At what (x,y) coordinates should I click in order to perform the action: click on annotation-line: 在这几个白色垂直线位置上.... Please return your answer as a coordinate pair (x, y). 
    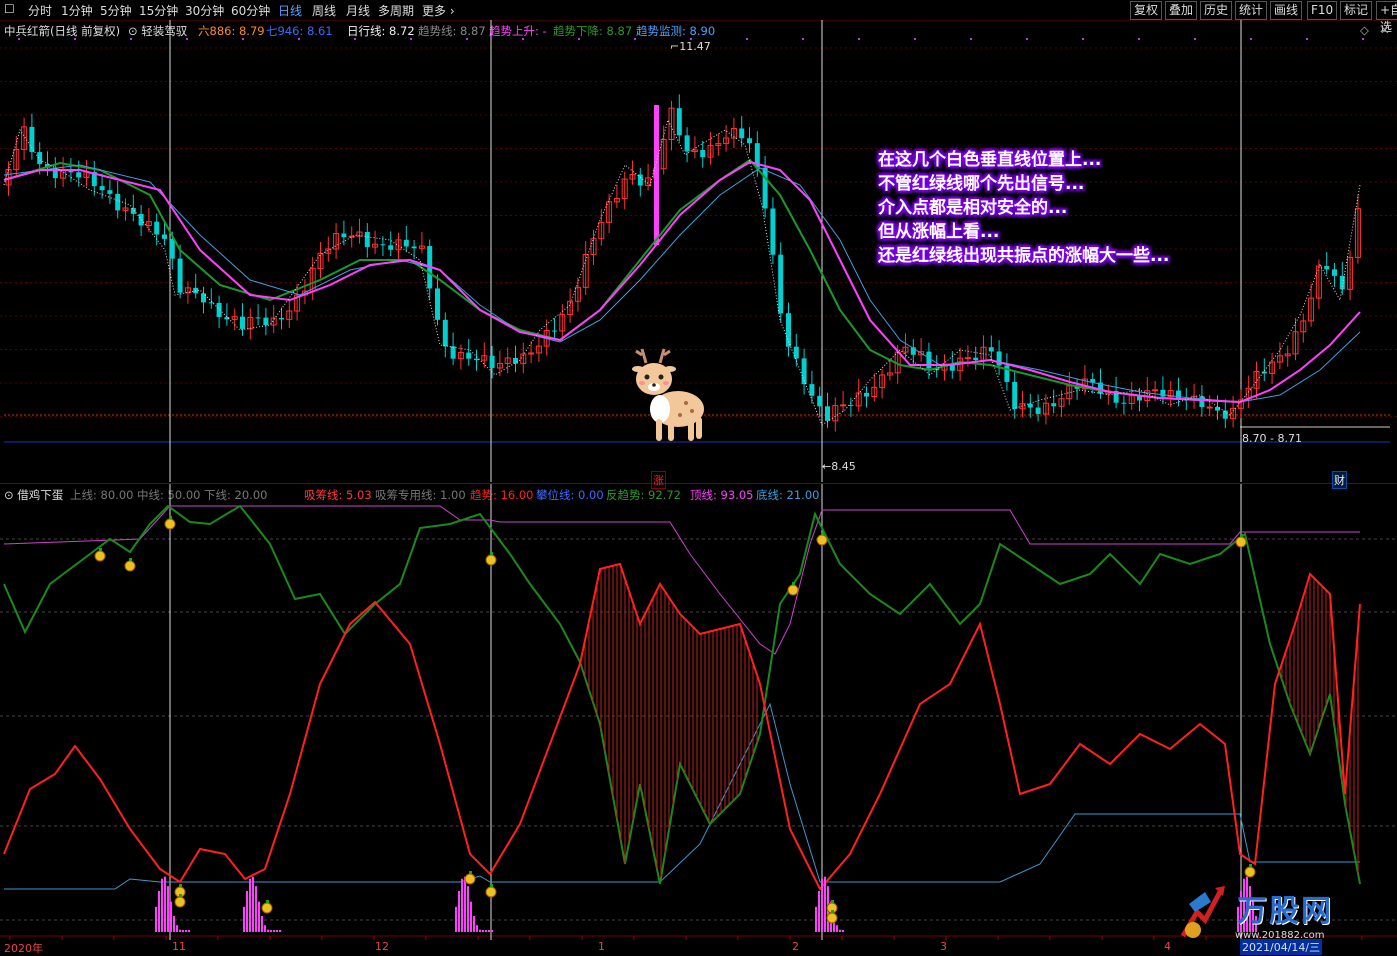
    Looking at the image, I should click on (990, 160).